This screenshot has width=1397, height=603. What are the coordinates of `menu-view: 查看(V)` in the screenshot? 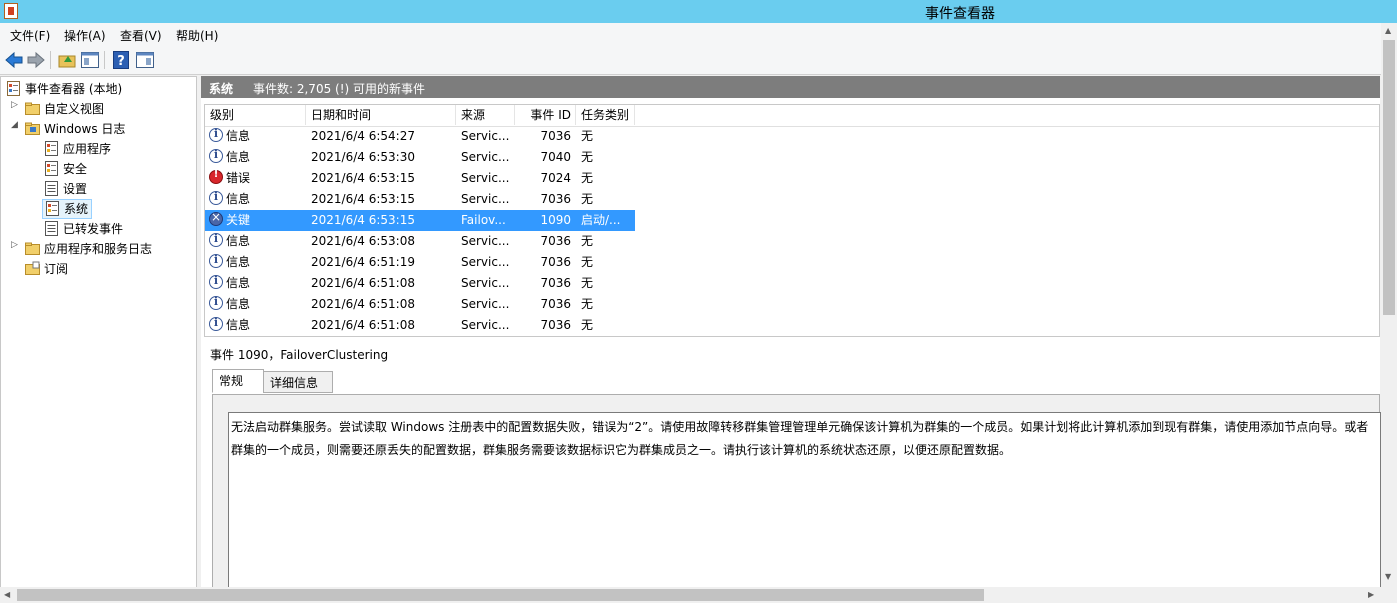 It's located at (141, 35).